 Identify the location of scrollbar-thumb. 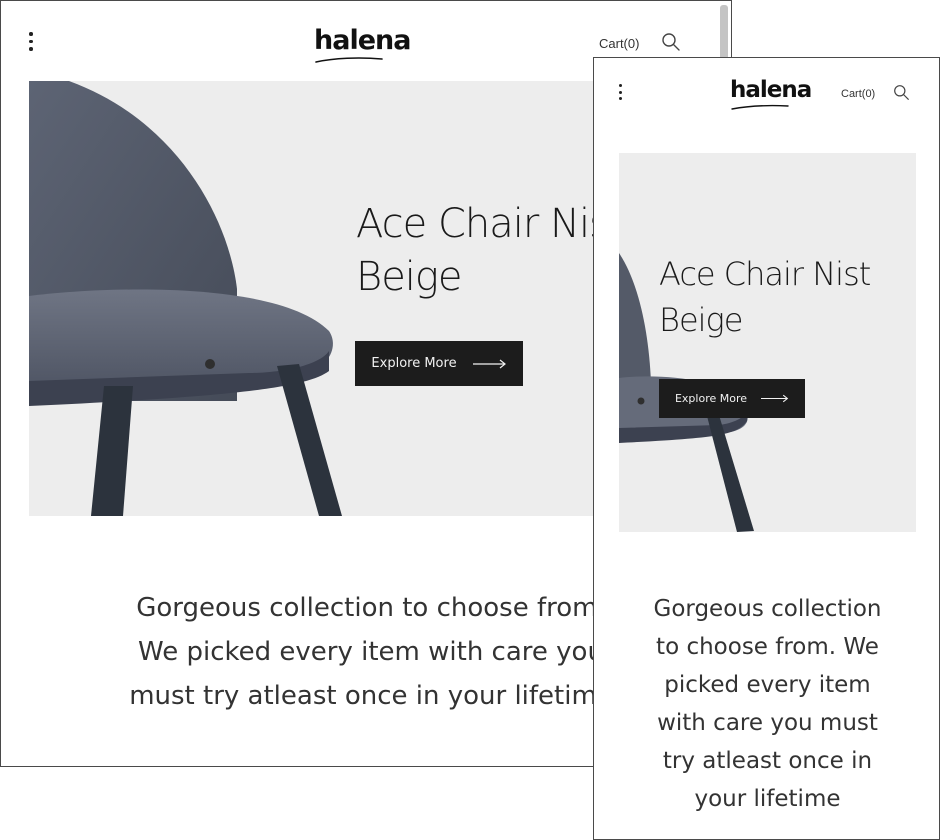
(724, 34).